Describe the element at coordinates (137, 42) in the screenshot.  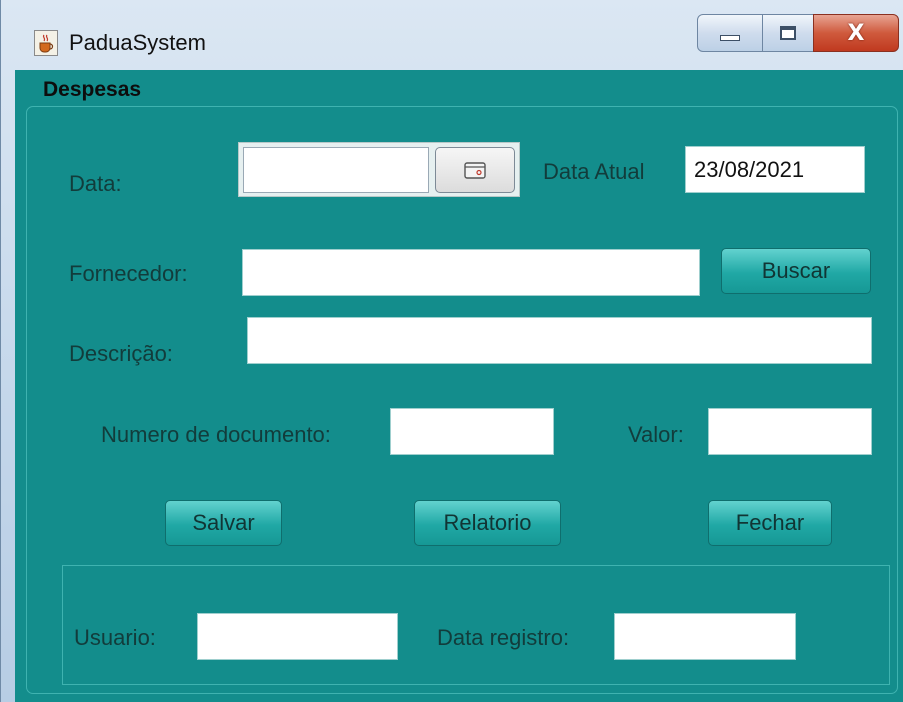
I see `window-title: PaduaSystem` at that location.